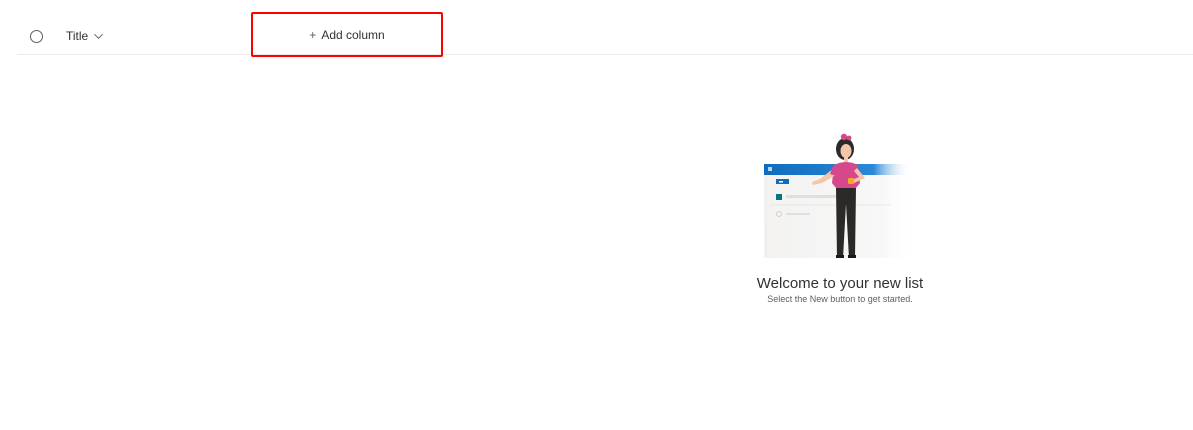 The width and height of the screenshot is (1193, 430). What do you see at coordinates (840, 299) in the screenshot?
I see `empty-state-subtext: Select the New button to get started.` at bounding box center [840, 299].